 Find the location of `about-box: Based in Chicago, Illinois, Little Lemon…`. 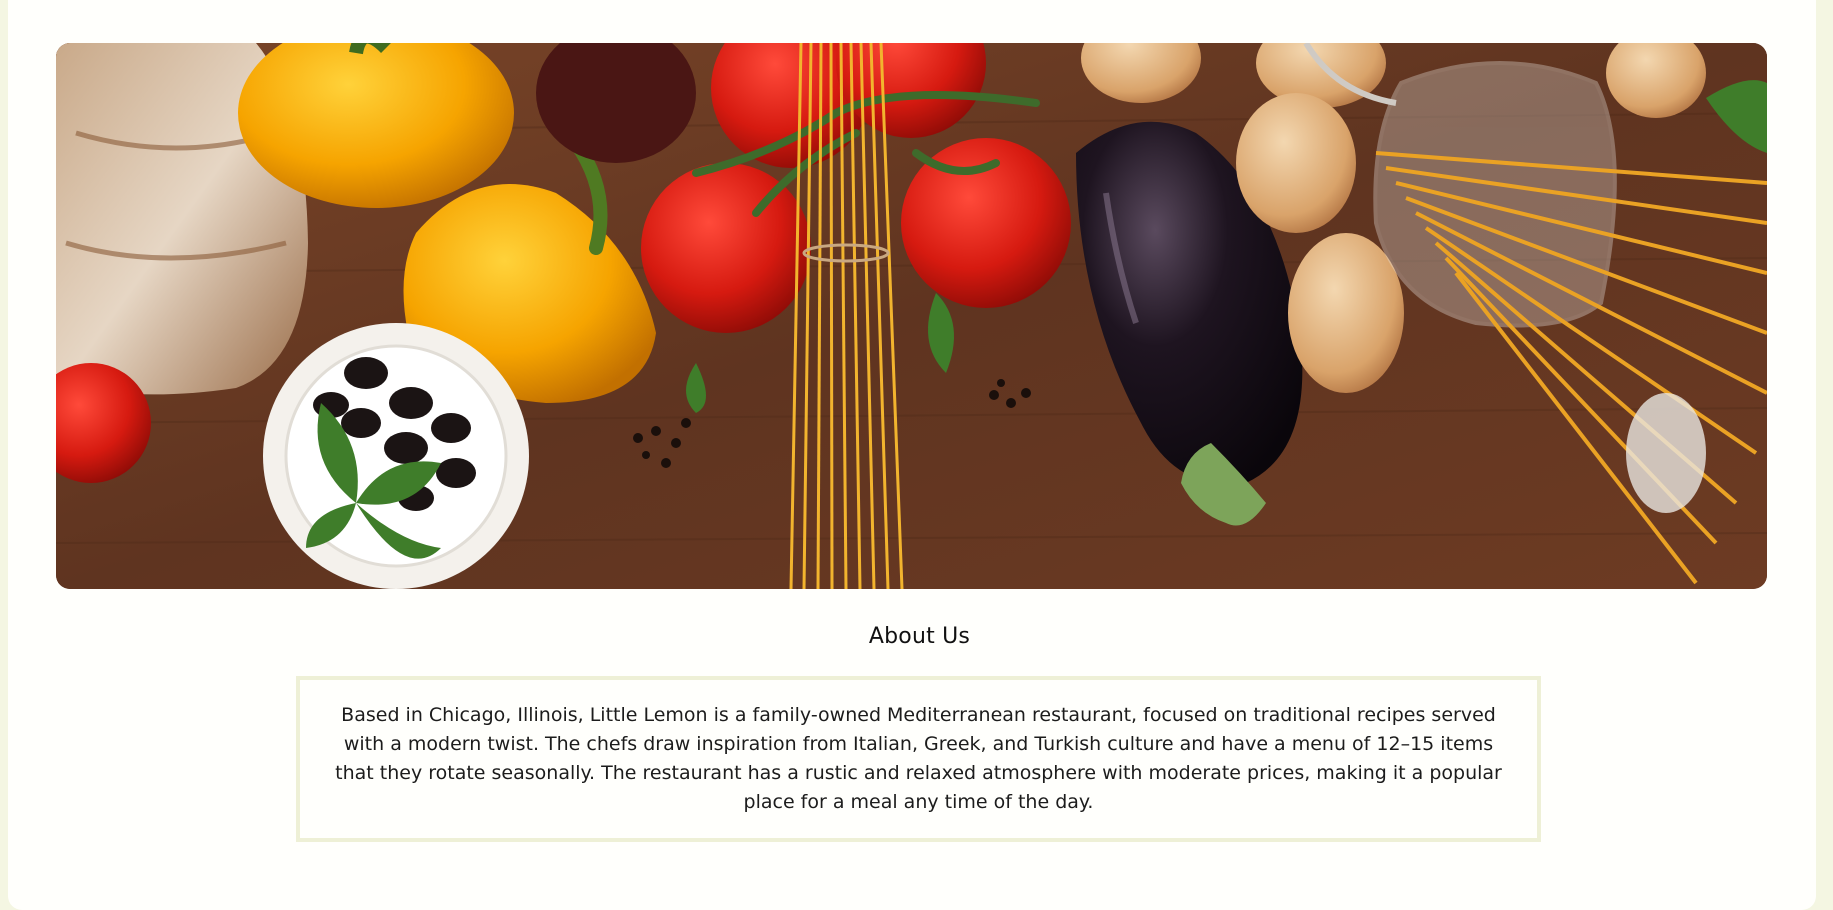

about-box: Based in Chicago, Illinois, Little Lemon… is located at coordinates (918, 759).